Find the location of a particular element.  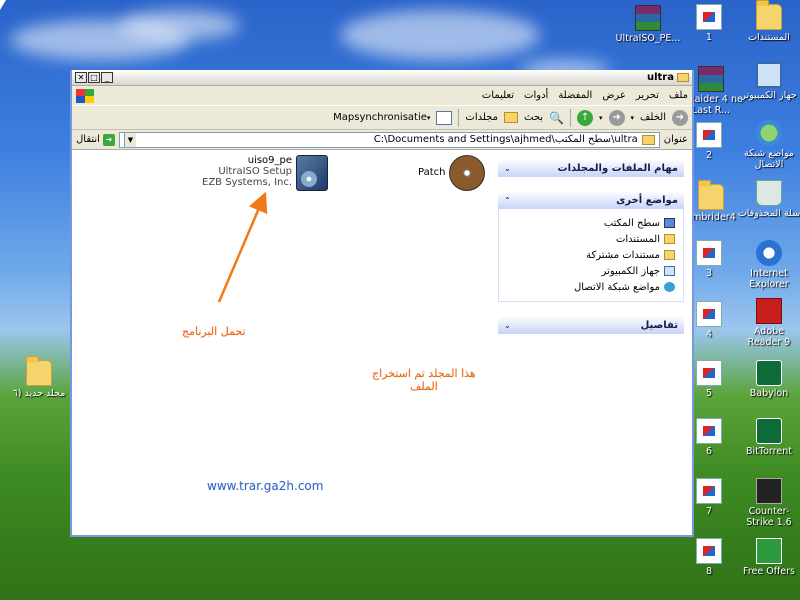

windows-logo-icon is located at coordinates (85, 95).